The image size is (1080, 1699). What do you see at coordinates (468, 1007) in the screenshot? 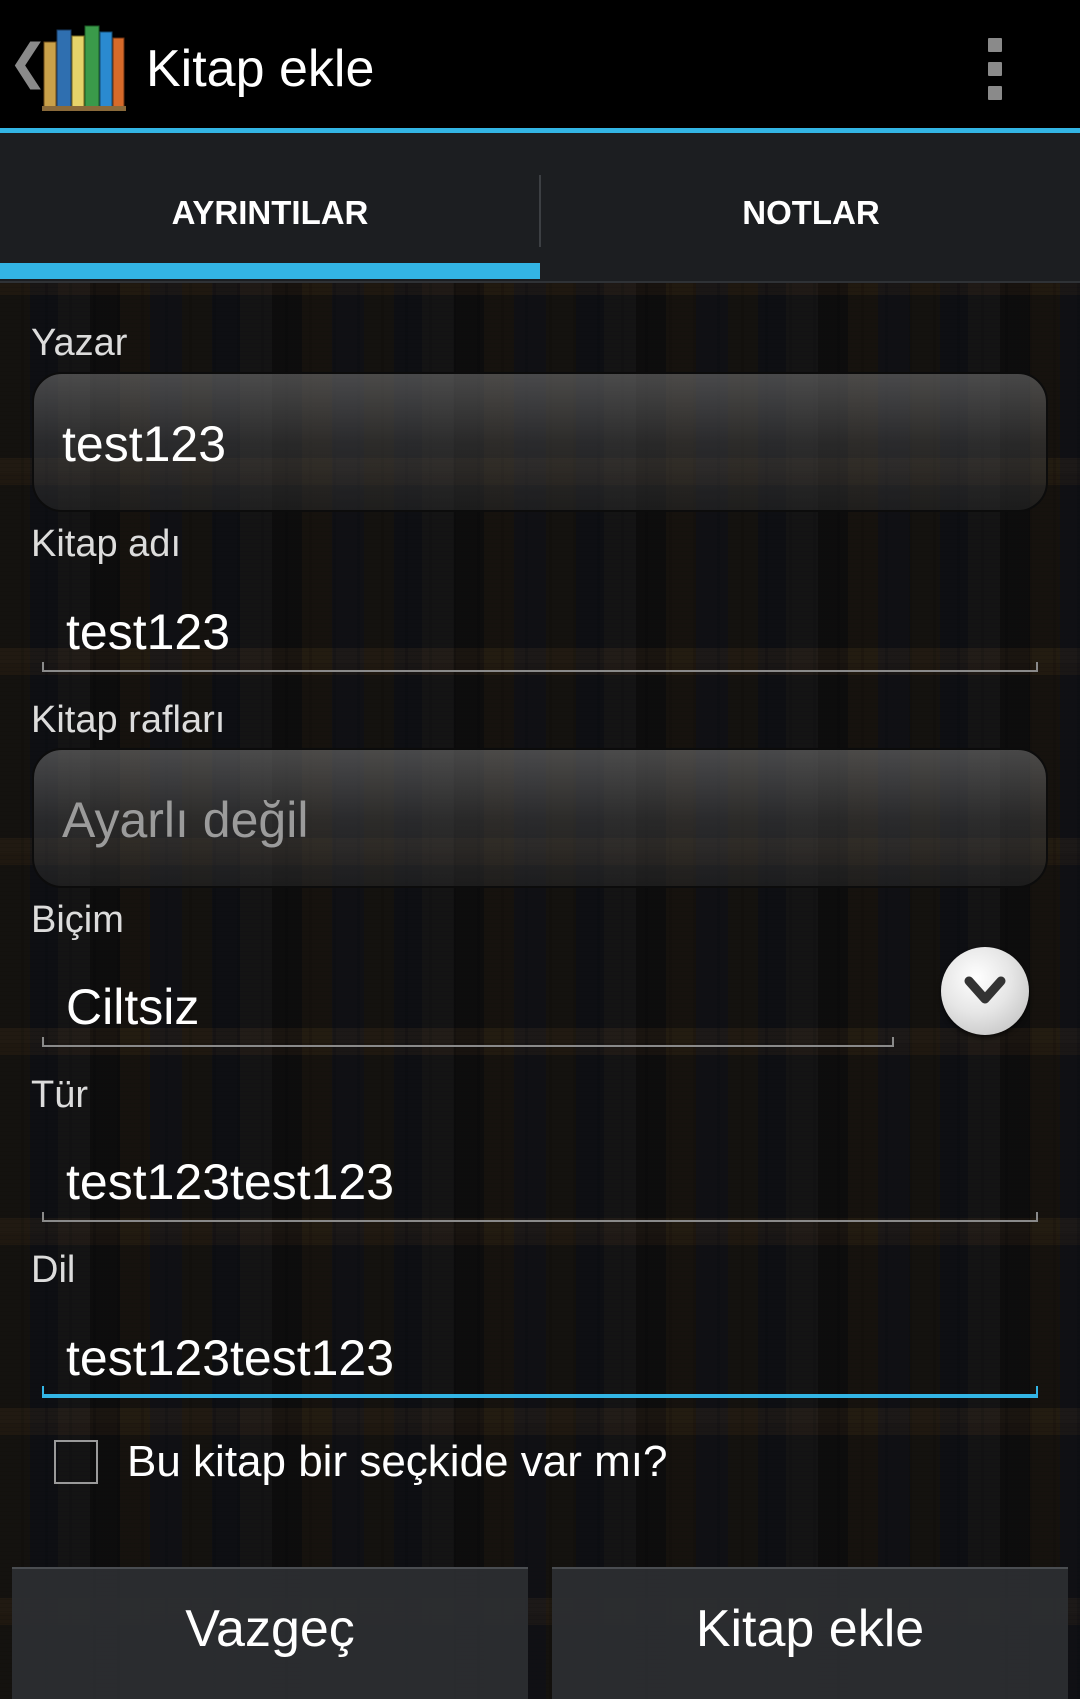
I see `format-spinner: Ciltsiz` at bounding box center [468, 1007].